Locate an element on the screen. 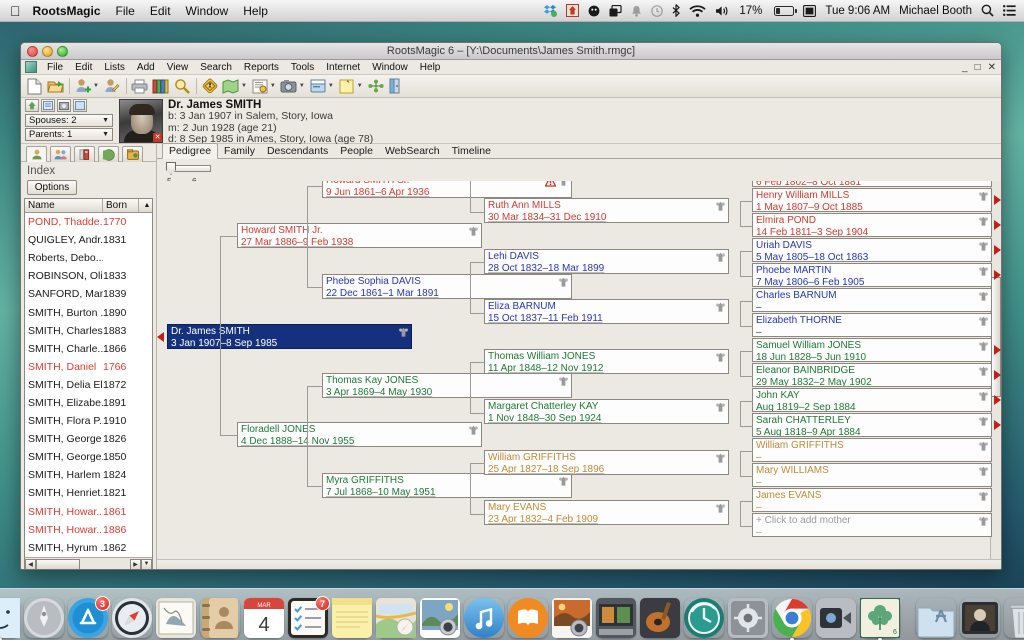  dock-item-mail is located at coordinates (176, 618).